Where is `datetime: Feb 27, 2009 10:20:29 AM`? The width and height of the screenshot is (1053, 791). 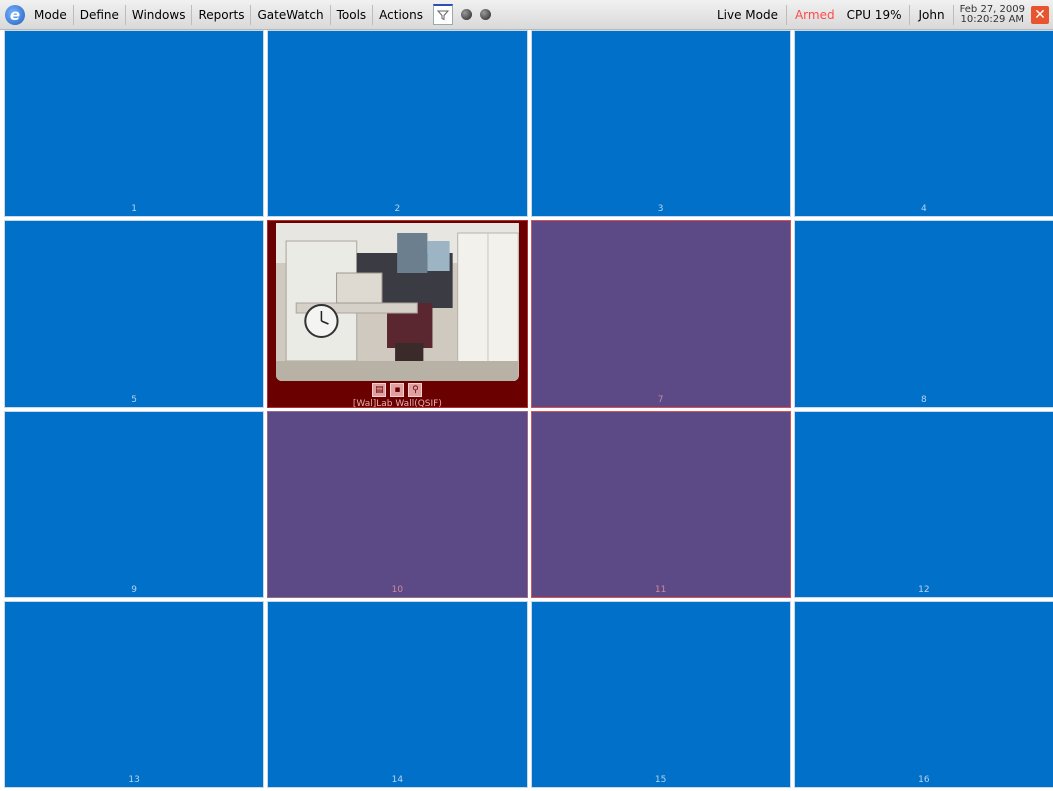 datetime: Feb 27, 2009 10:20:29 AM is located at coordinates (992, 14).